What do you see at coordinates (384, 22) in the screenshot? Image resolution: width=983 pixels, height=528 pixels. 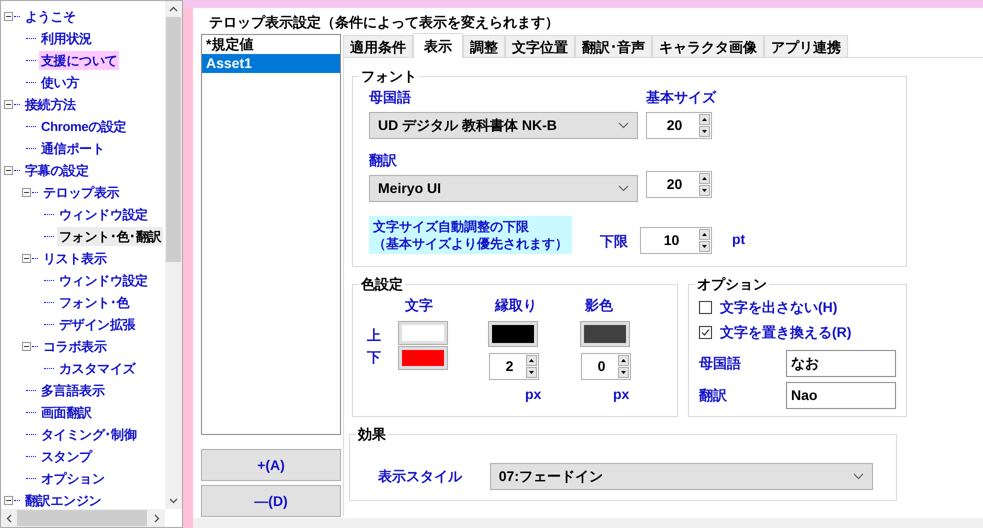 I see `group-title: テロップ表示設定（条件によって表示を変えられます）` at bounding box center [384, 22].